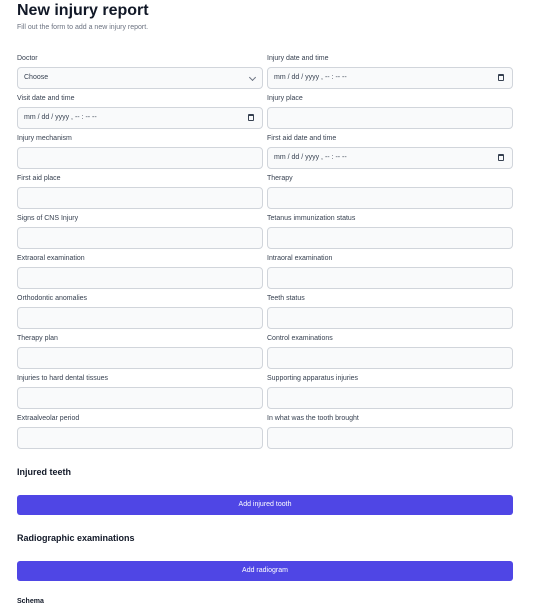 The height and width of the screenshot is (615, 540). Describe the element at coordinates (44, 138) in the screenshot. I see `injury-mechanism-label: Injury mechanism` at that location.